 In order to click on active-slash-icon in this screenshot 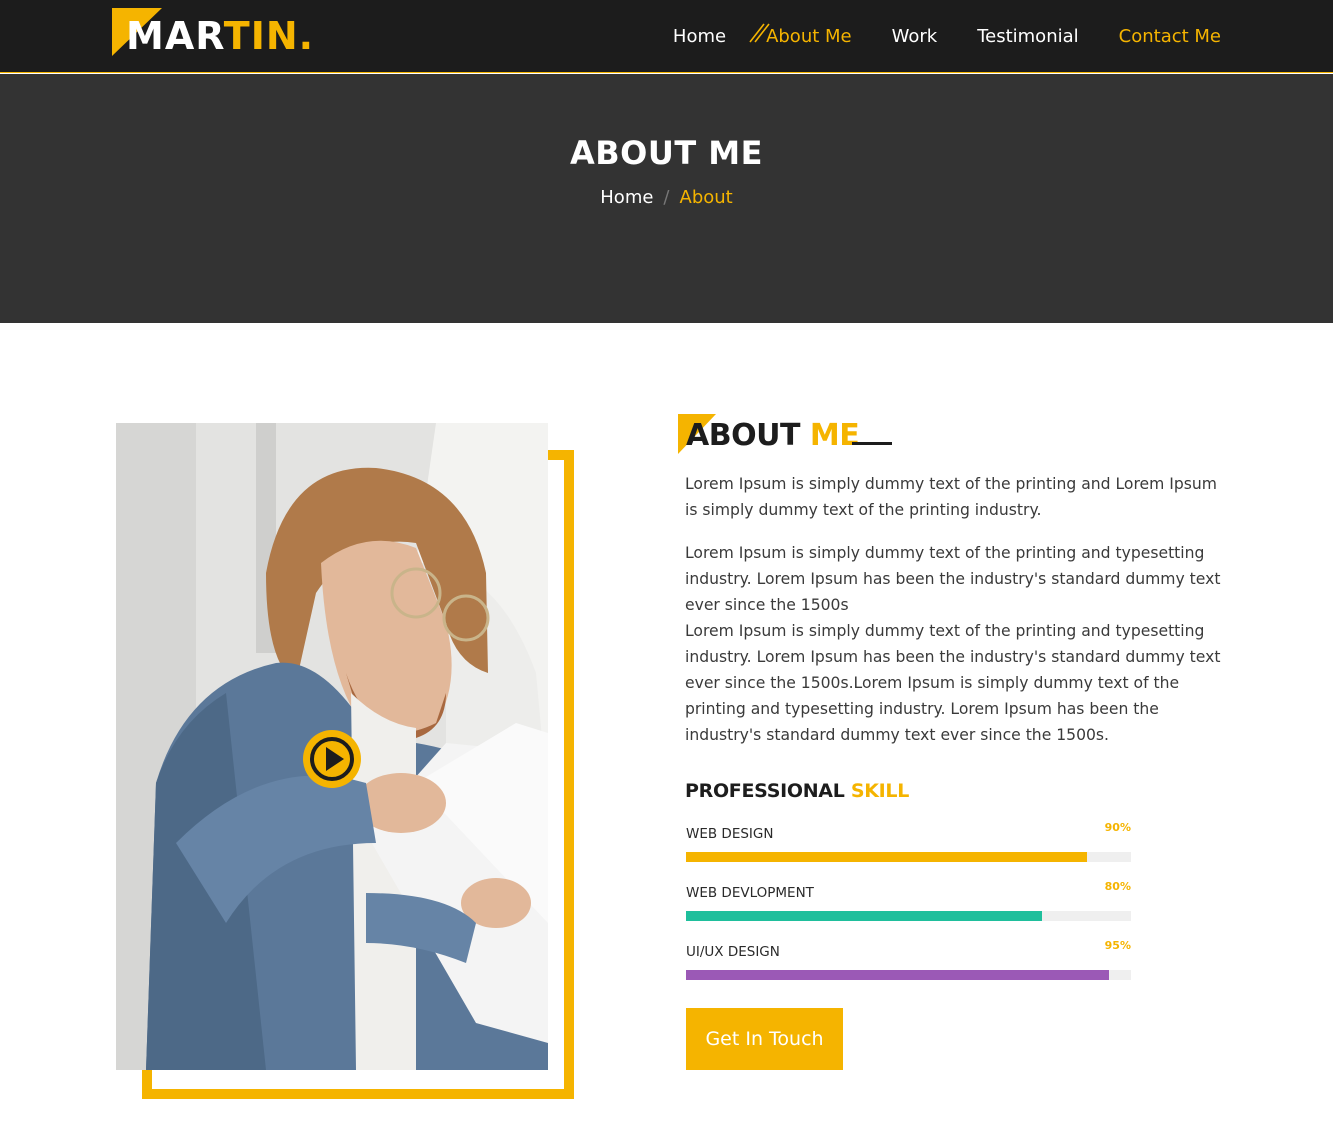, I will do `click(759, 32)`.